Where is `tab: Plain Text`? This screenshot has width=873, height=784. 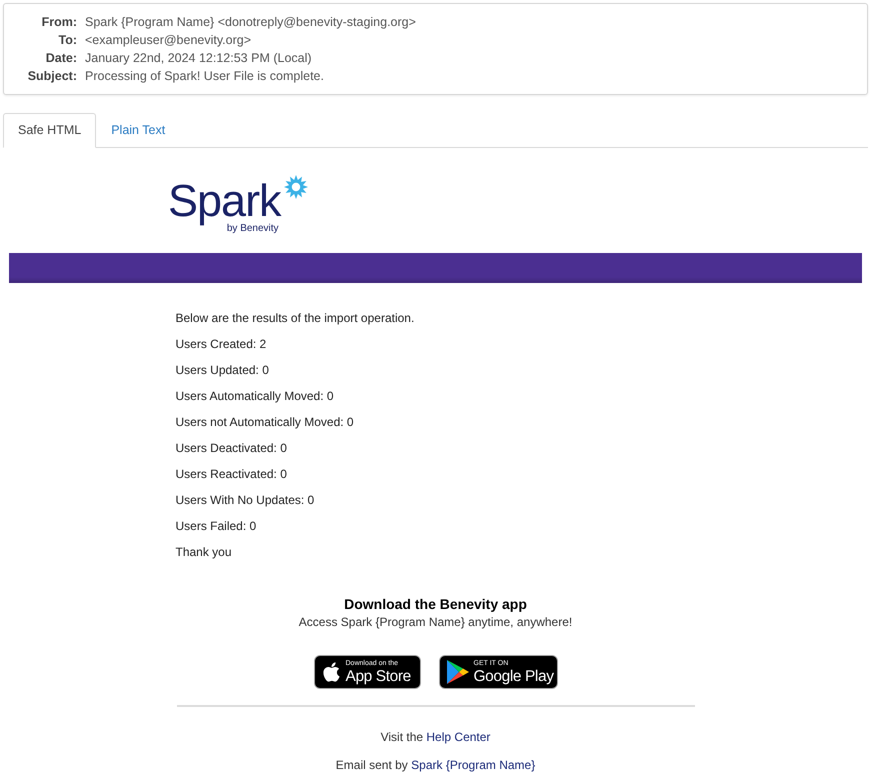
tab: Plain Text is located at coordinates (138, 130).